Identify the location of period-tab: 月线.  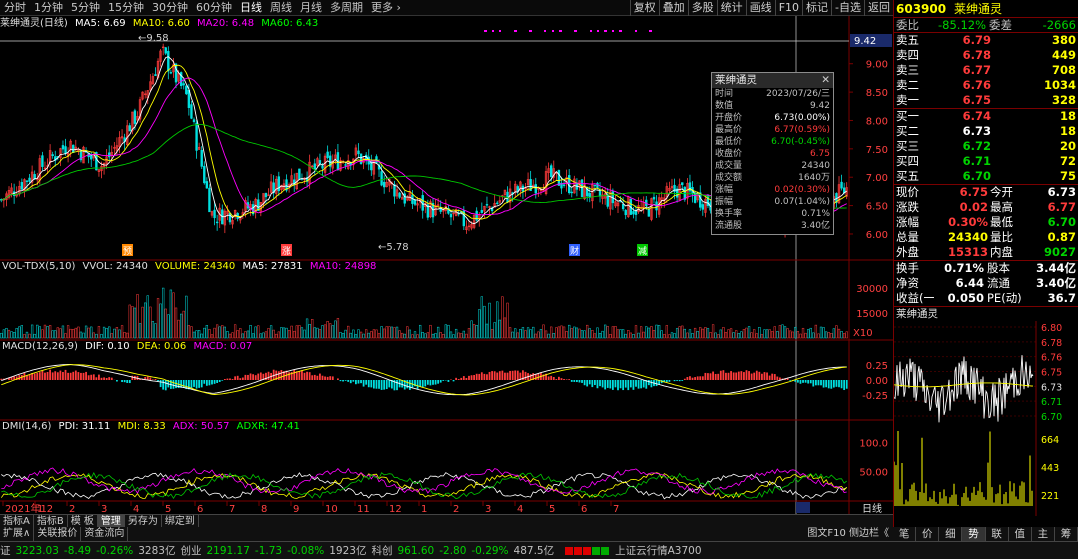
(311, 8).